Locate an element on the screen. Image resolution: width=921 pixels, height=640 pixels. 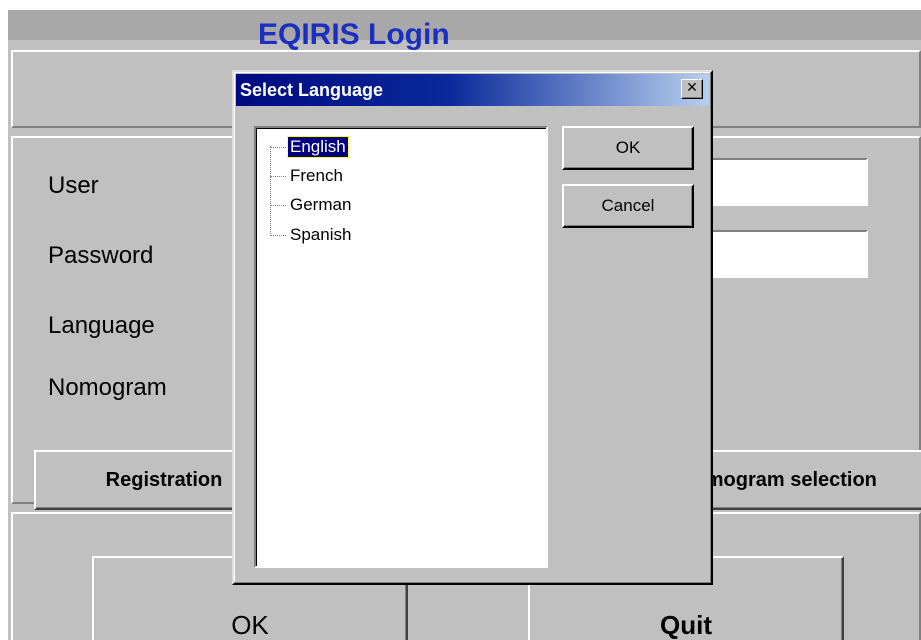
nomogram-label: Nomogram is located at coordinates (107, 387).